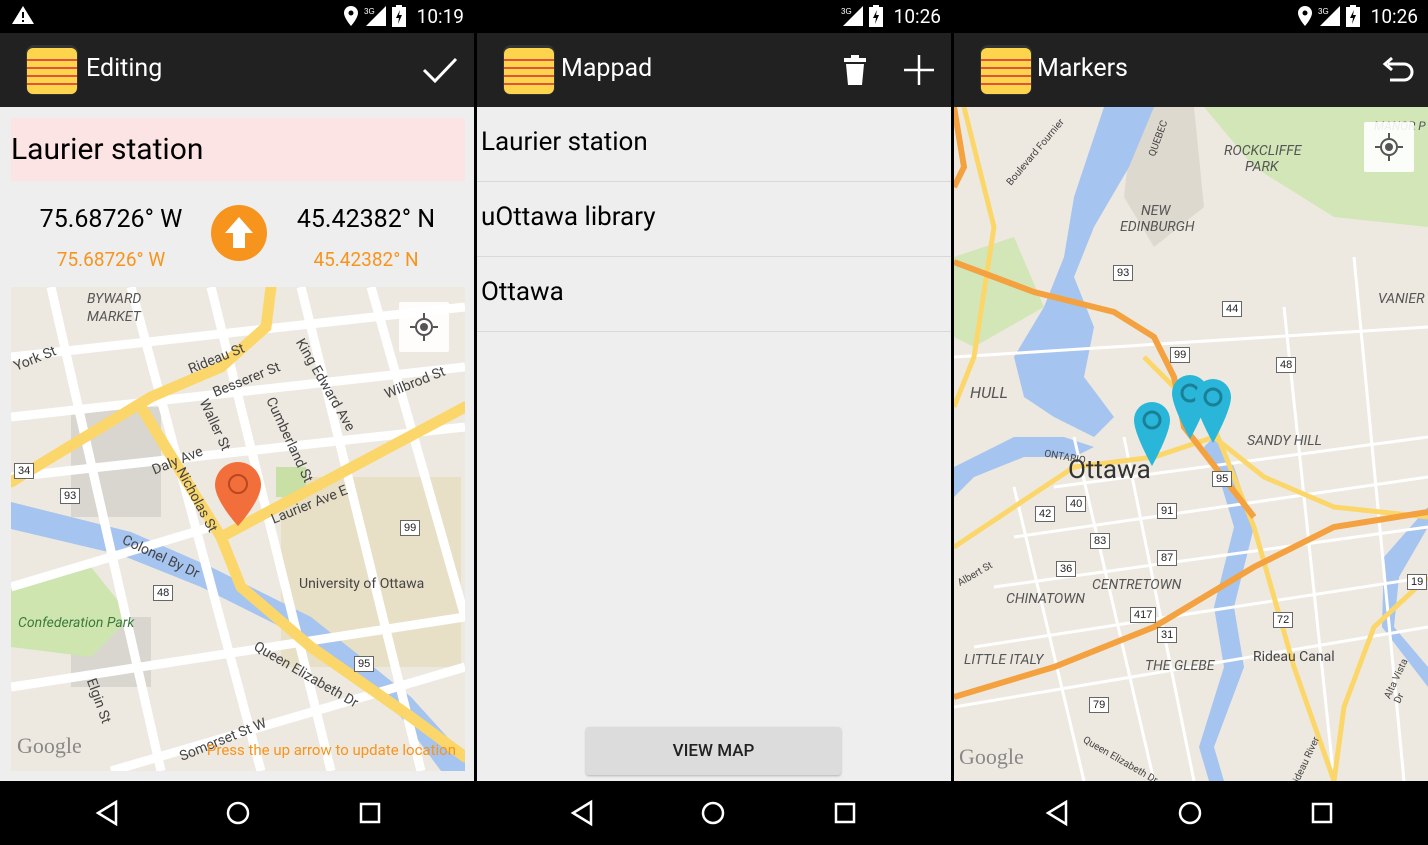  What do you see at coordinates (1398, 70) in the screenshot?
I see `undo-button` at bounding box center [1398, 70].